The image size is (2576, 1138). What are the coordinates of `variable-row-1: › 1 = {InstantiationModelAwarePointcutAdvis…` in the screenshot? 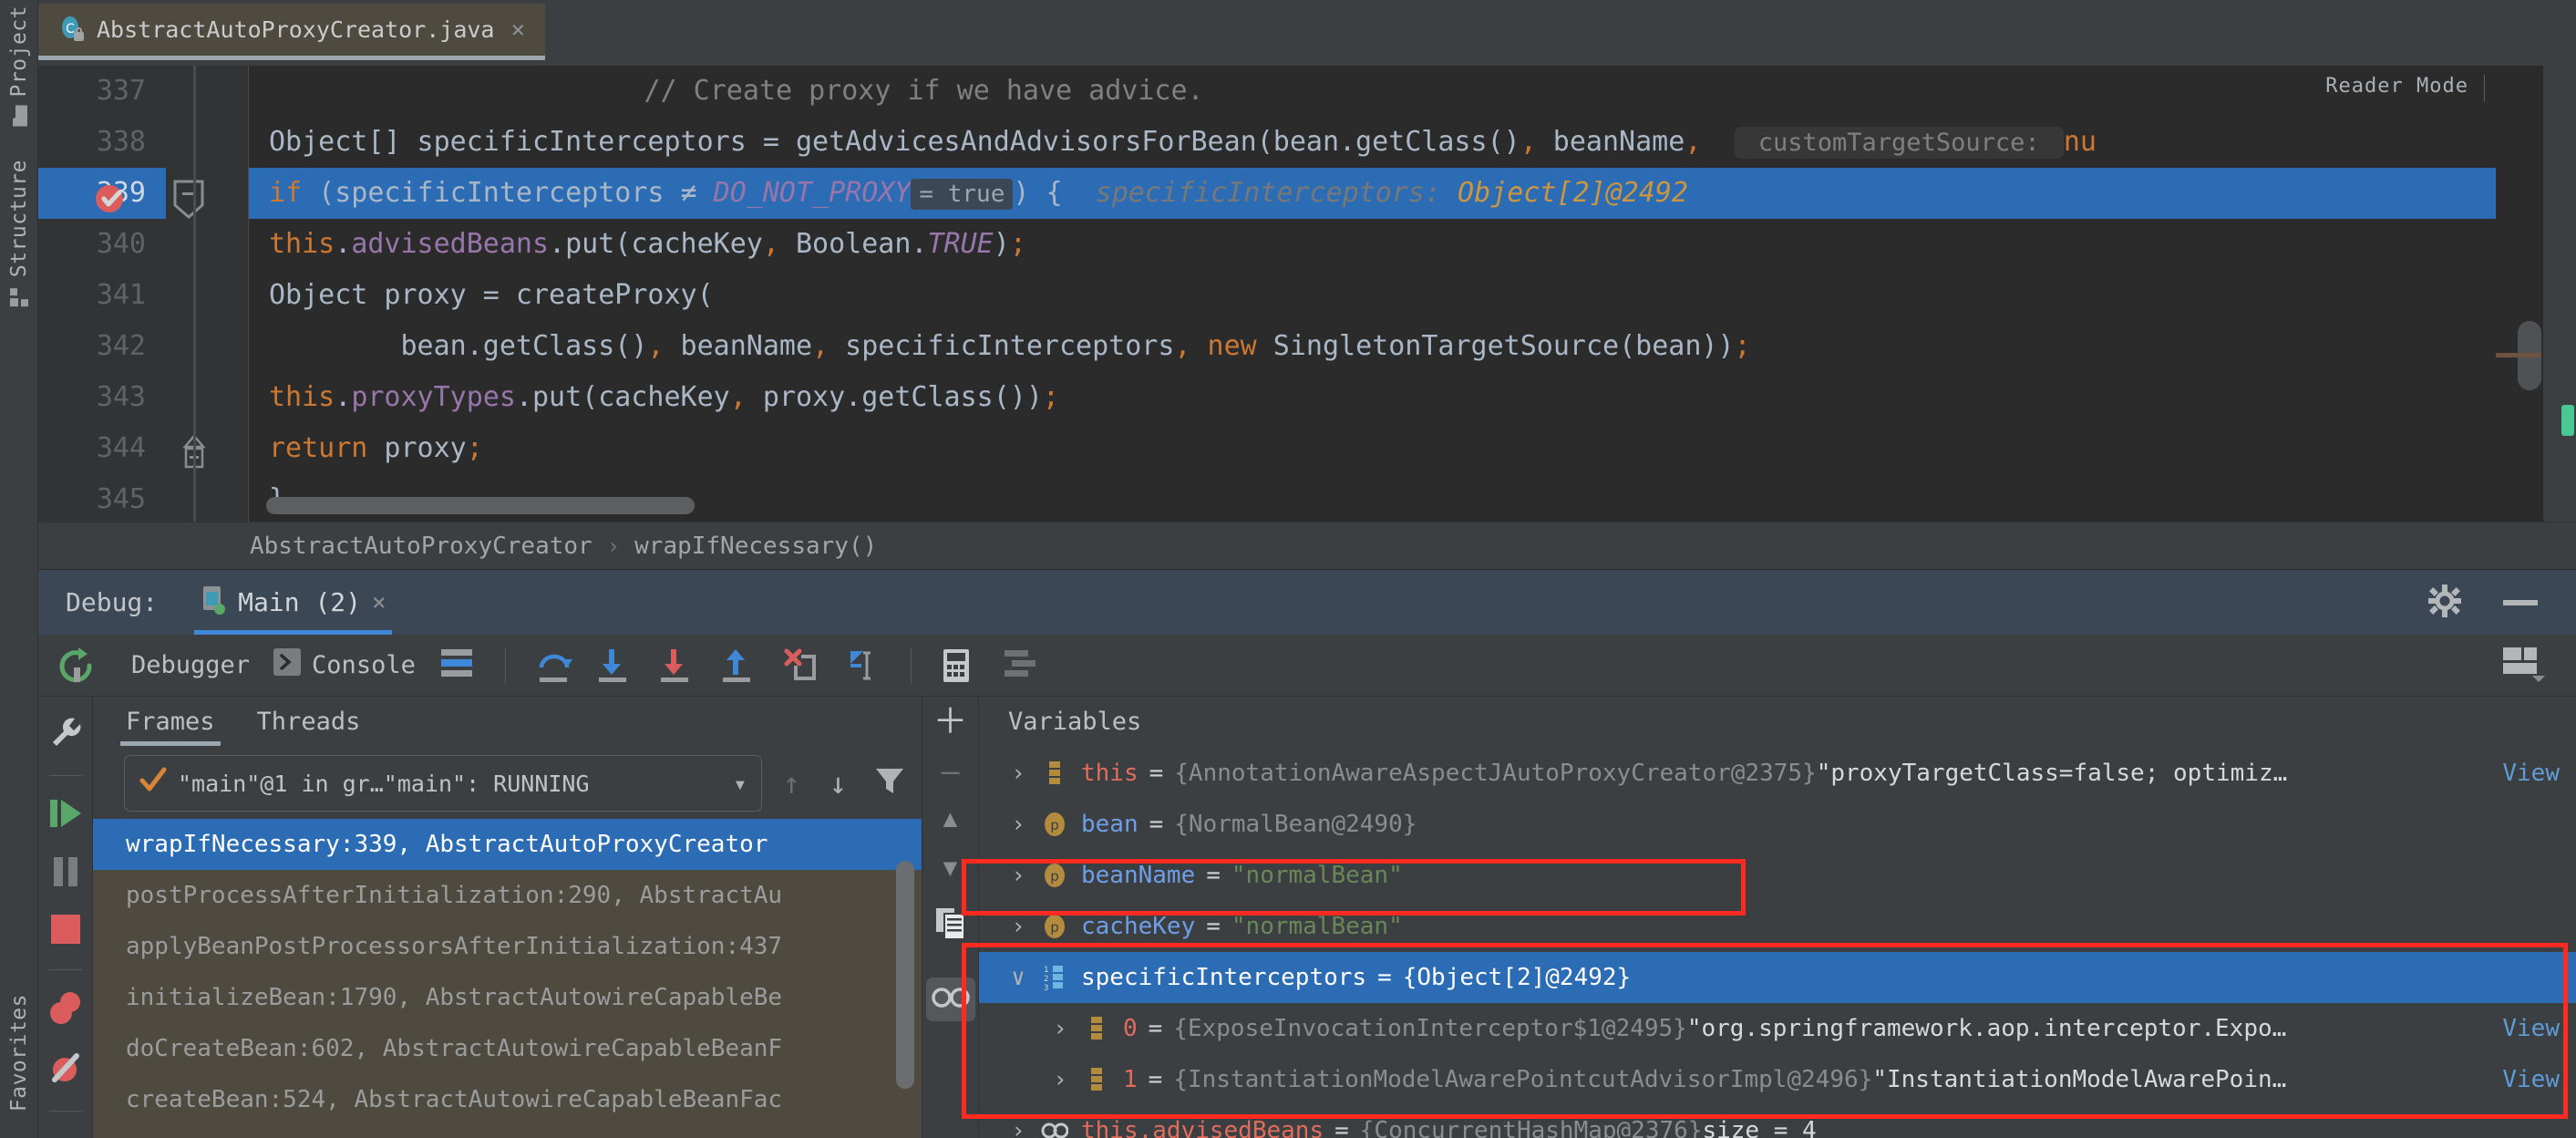 It's located at (1777, 1080).